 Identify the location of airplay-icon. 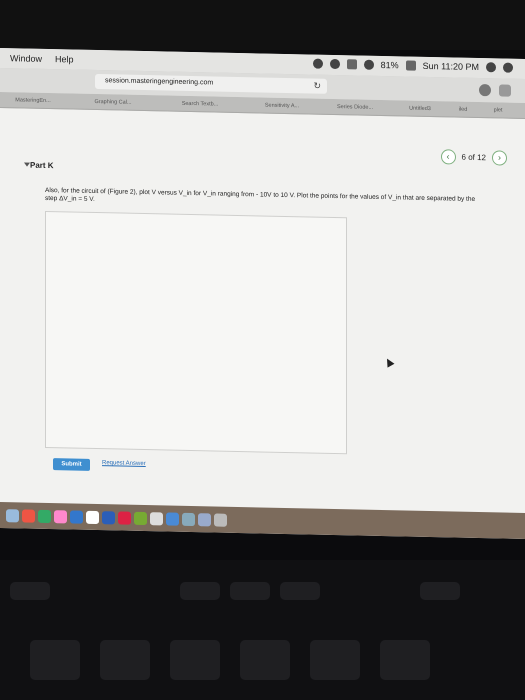
(351, 64).